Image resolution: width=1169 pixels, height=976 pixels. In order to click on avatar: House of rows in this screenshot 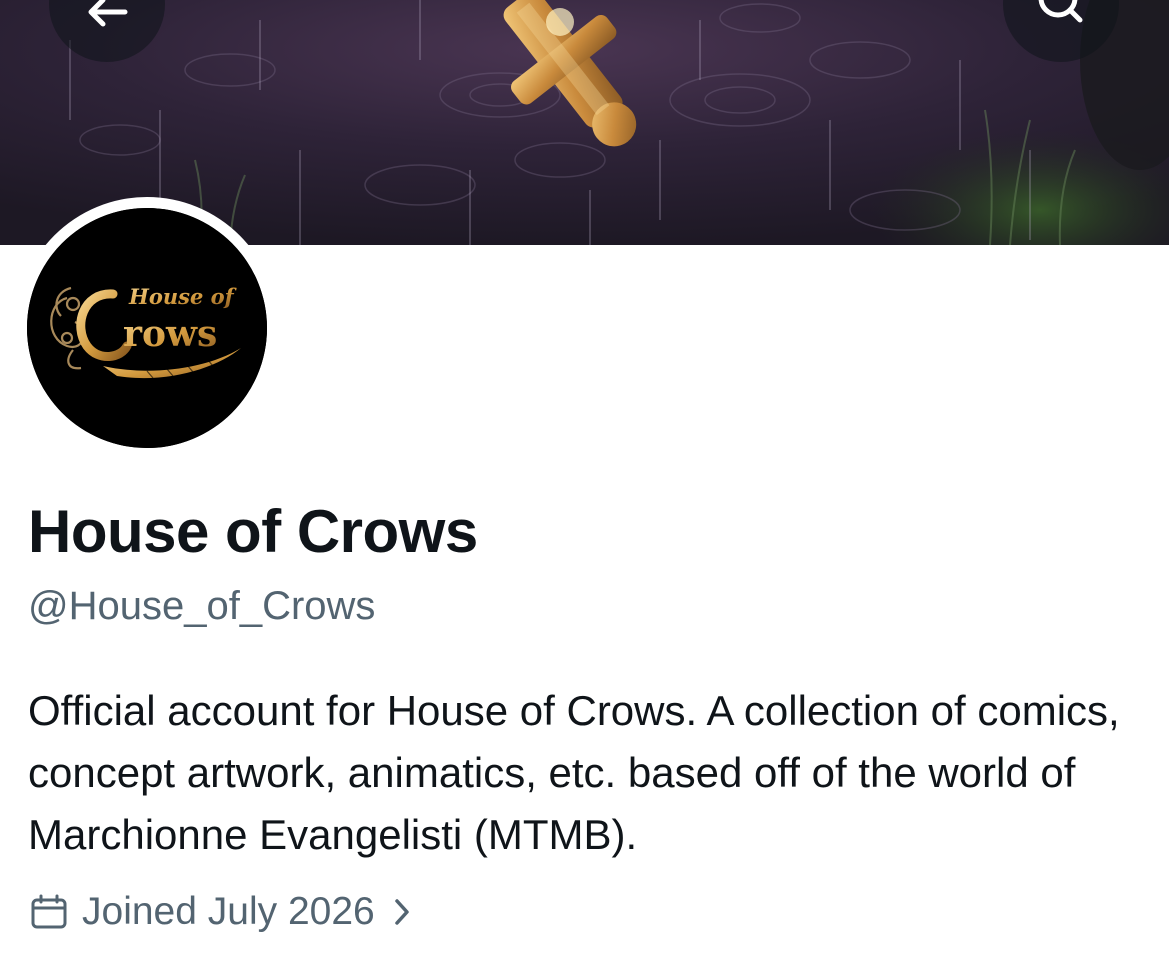, I will do `click(147, 328)`.